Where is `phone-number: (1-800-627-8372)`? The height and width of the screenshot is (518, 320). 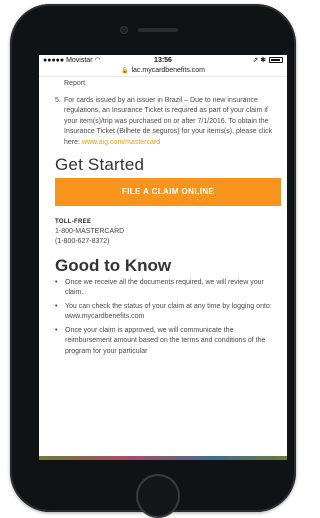 phone-number: (1-800-627-8372) is located at coordinates (164, 242).